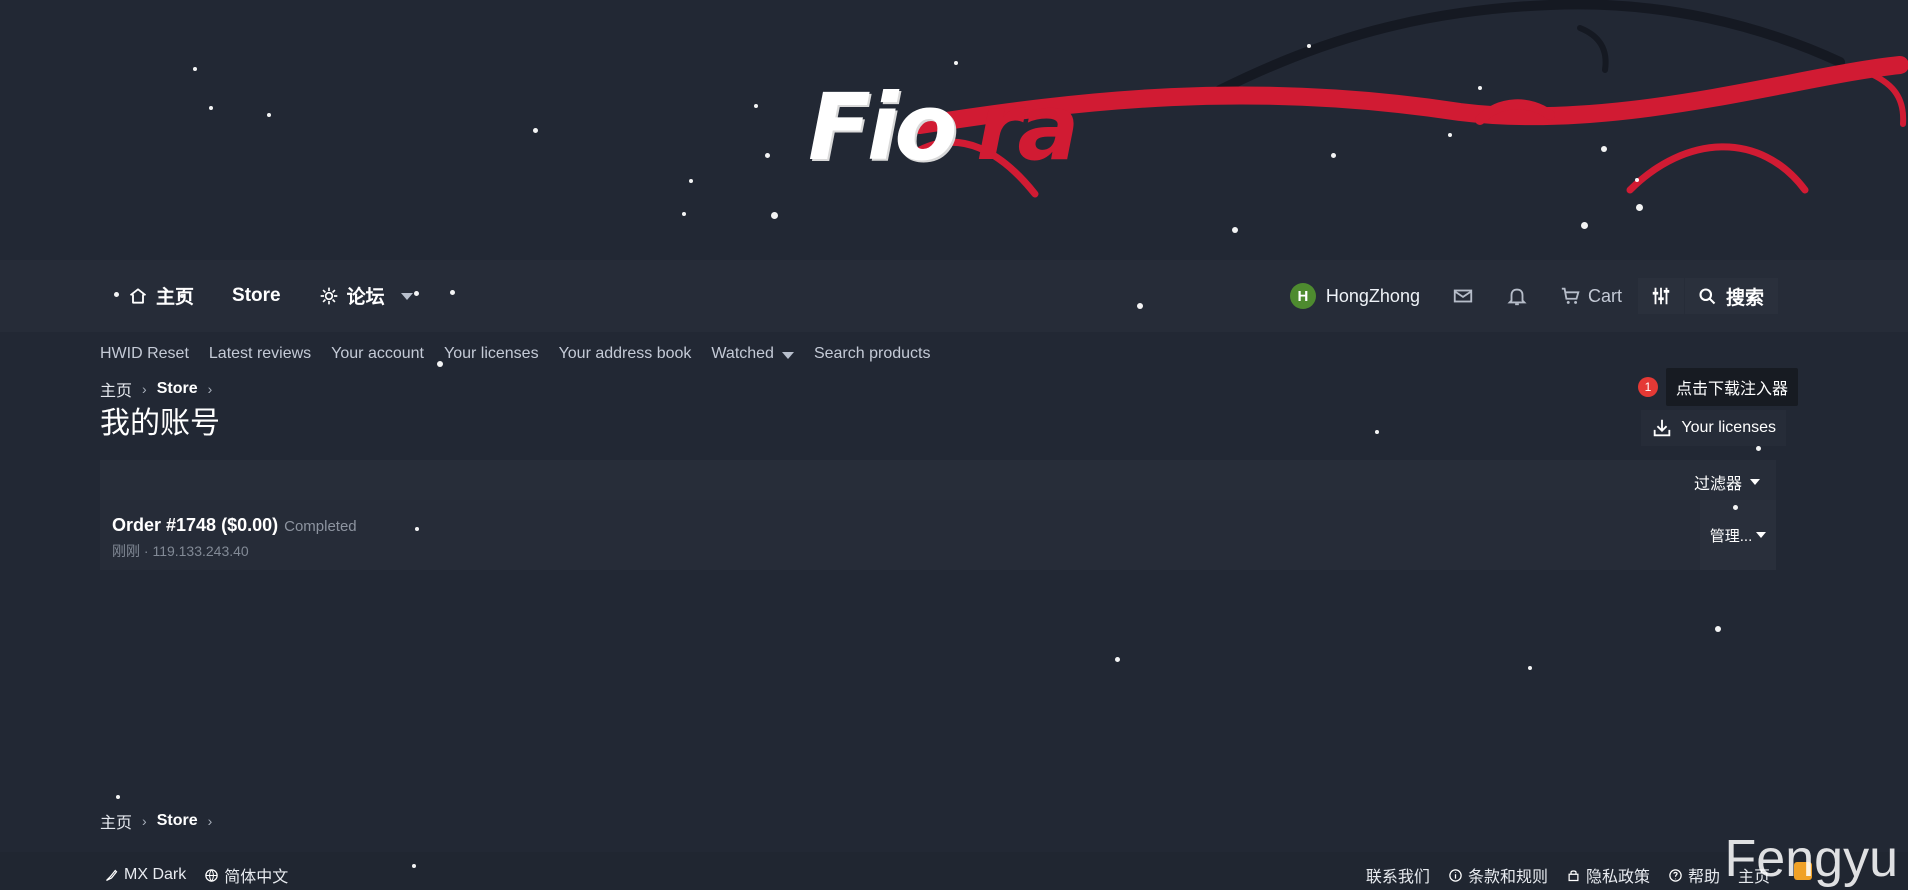 The height and width of the screenshot is (890, 1908). I want to click on username: HongZhong, so click(1372, 295).